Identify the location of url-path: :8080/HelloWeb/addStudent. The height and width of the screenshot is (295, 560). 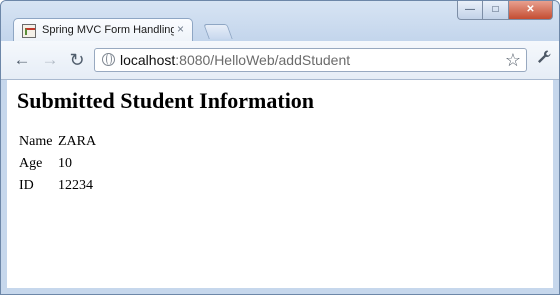
(263, 60).